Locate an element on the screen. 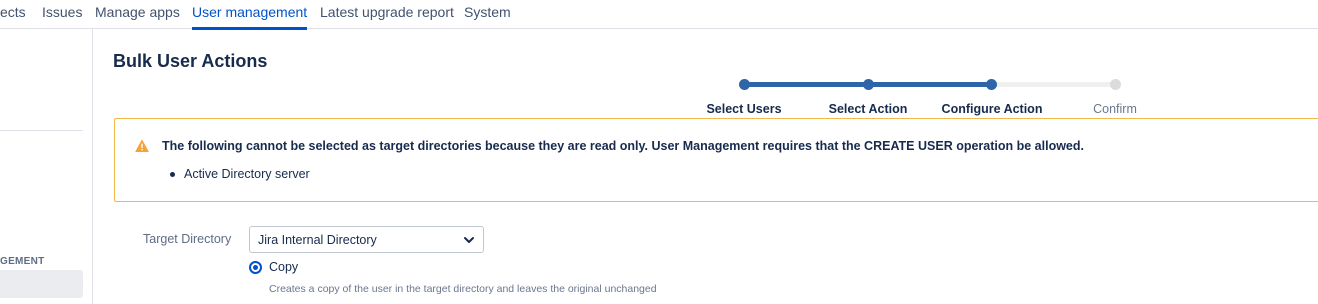  step-label-confirm: Confirm is located at coordinates (1115, 109).